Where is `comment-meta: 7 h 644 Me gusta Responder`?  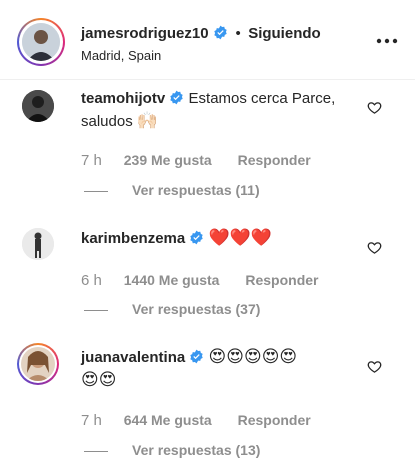
comment-meta: 7 h 644 Me gusta Responder is located at coordinates (196, 420).